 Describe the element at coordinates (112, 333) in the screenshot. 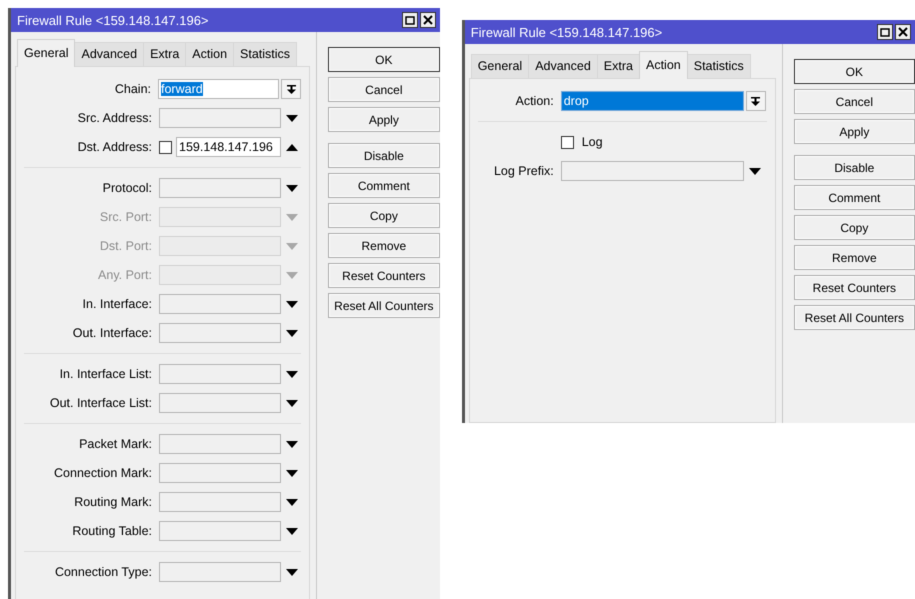

I see `field-label: Out. Interface:` at that location.